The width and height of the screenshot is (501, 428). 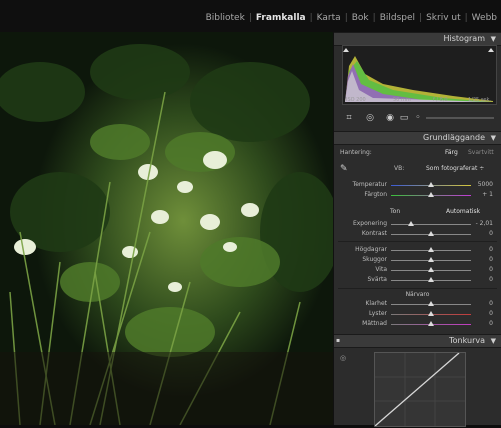 I want to click on tint-label: Färgton, so click(x=375, y=194).